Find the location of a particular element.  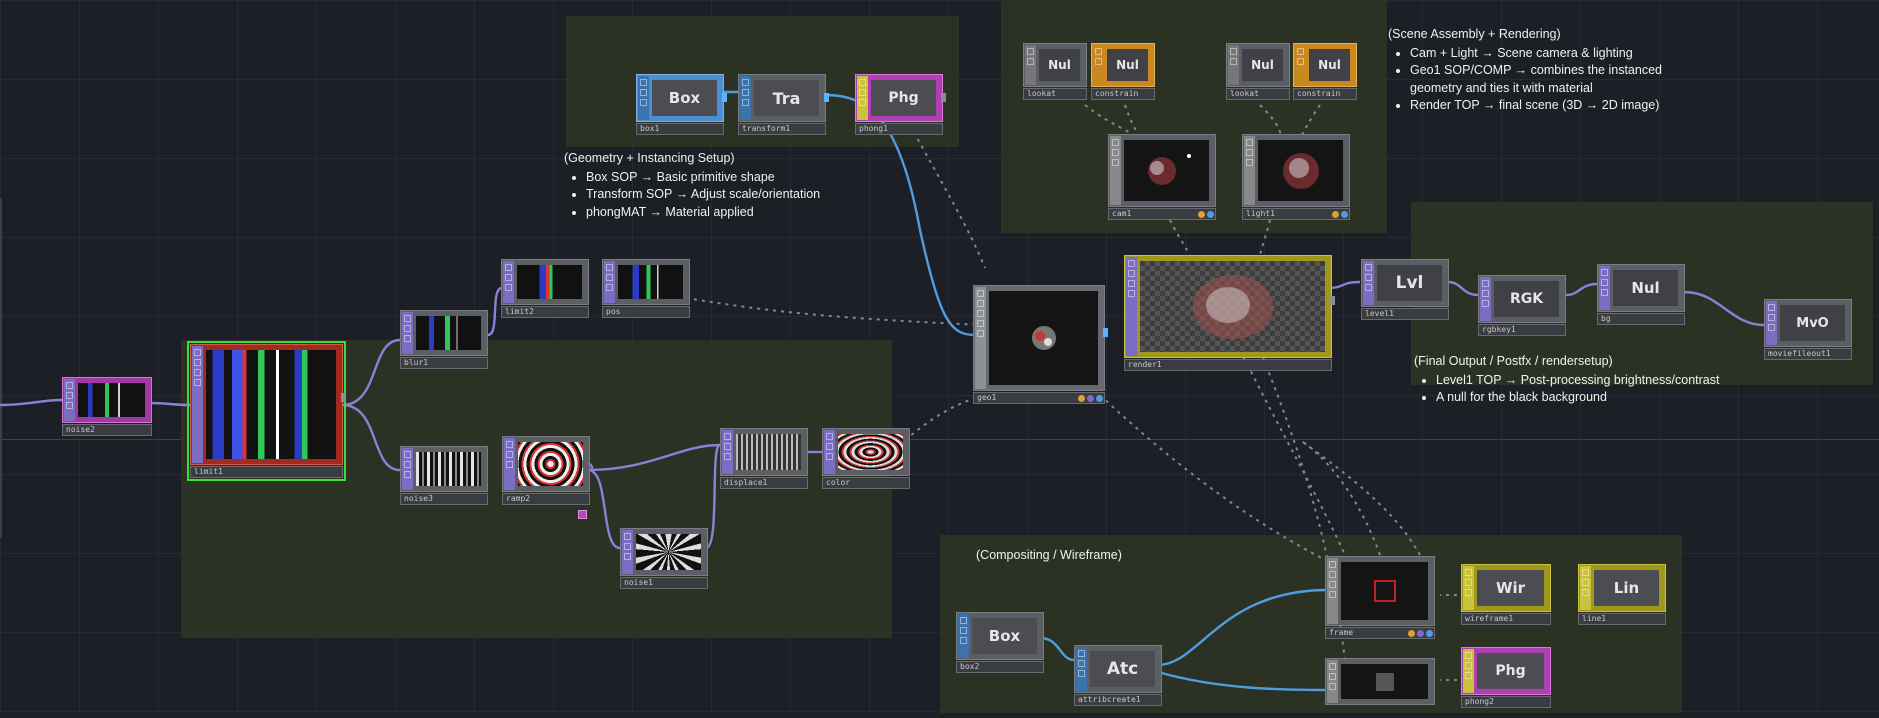

node-constrain2: Nul constrain is located at coordinates (1325, 71).